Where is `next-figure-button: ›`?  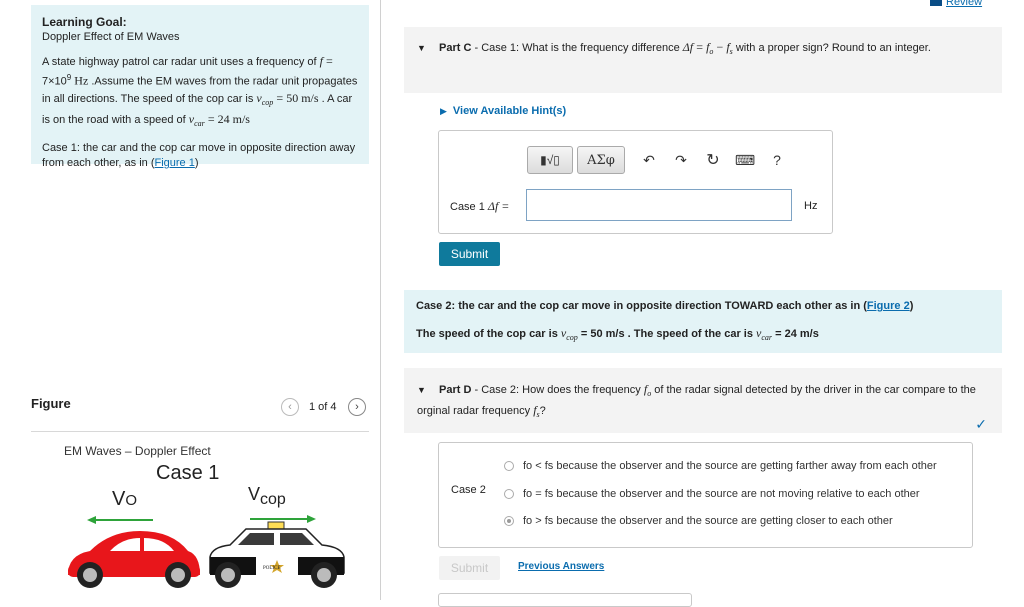 next-figure-button: › is located at coordinates (357, 407).